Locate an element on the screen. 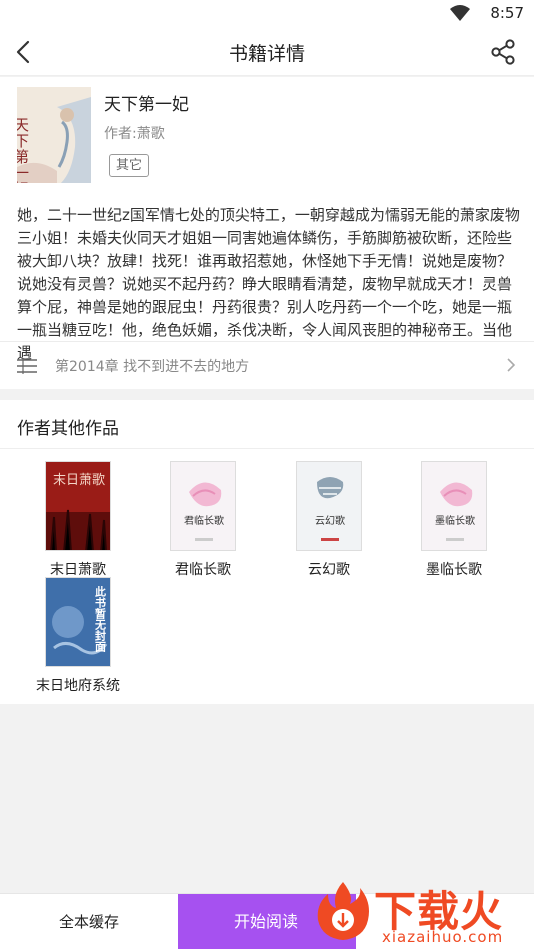 The image size is (534, 949). work-item: 此书暂无封面 末日地府系统 is located at coordinates (78, 636).